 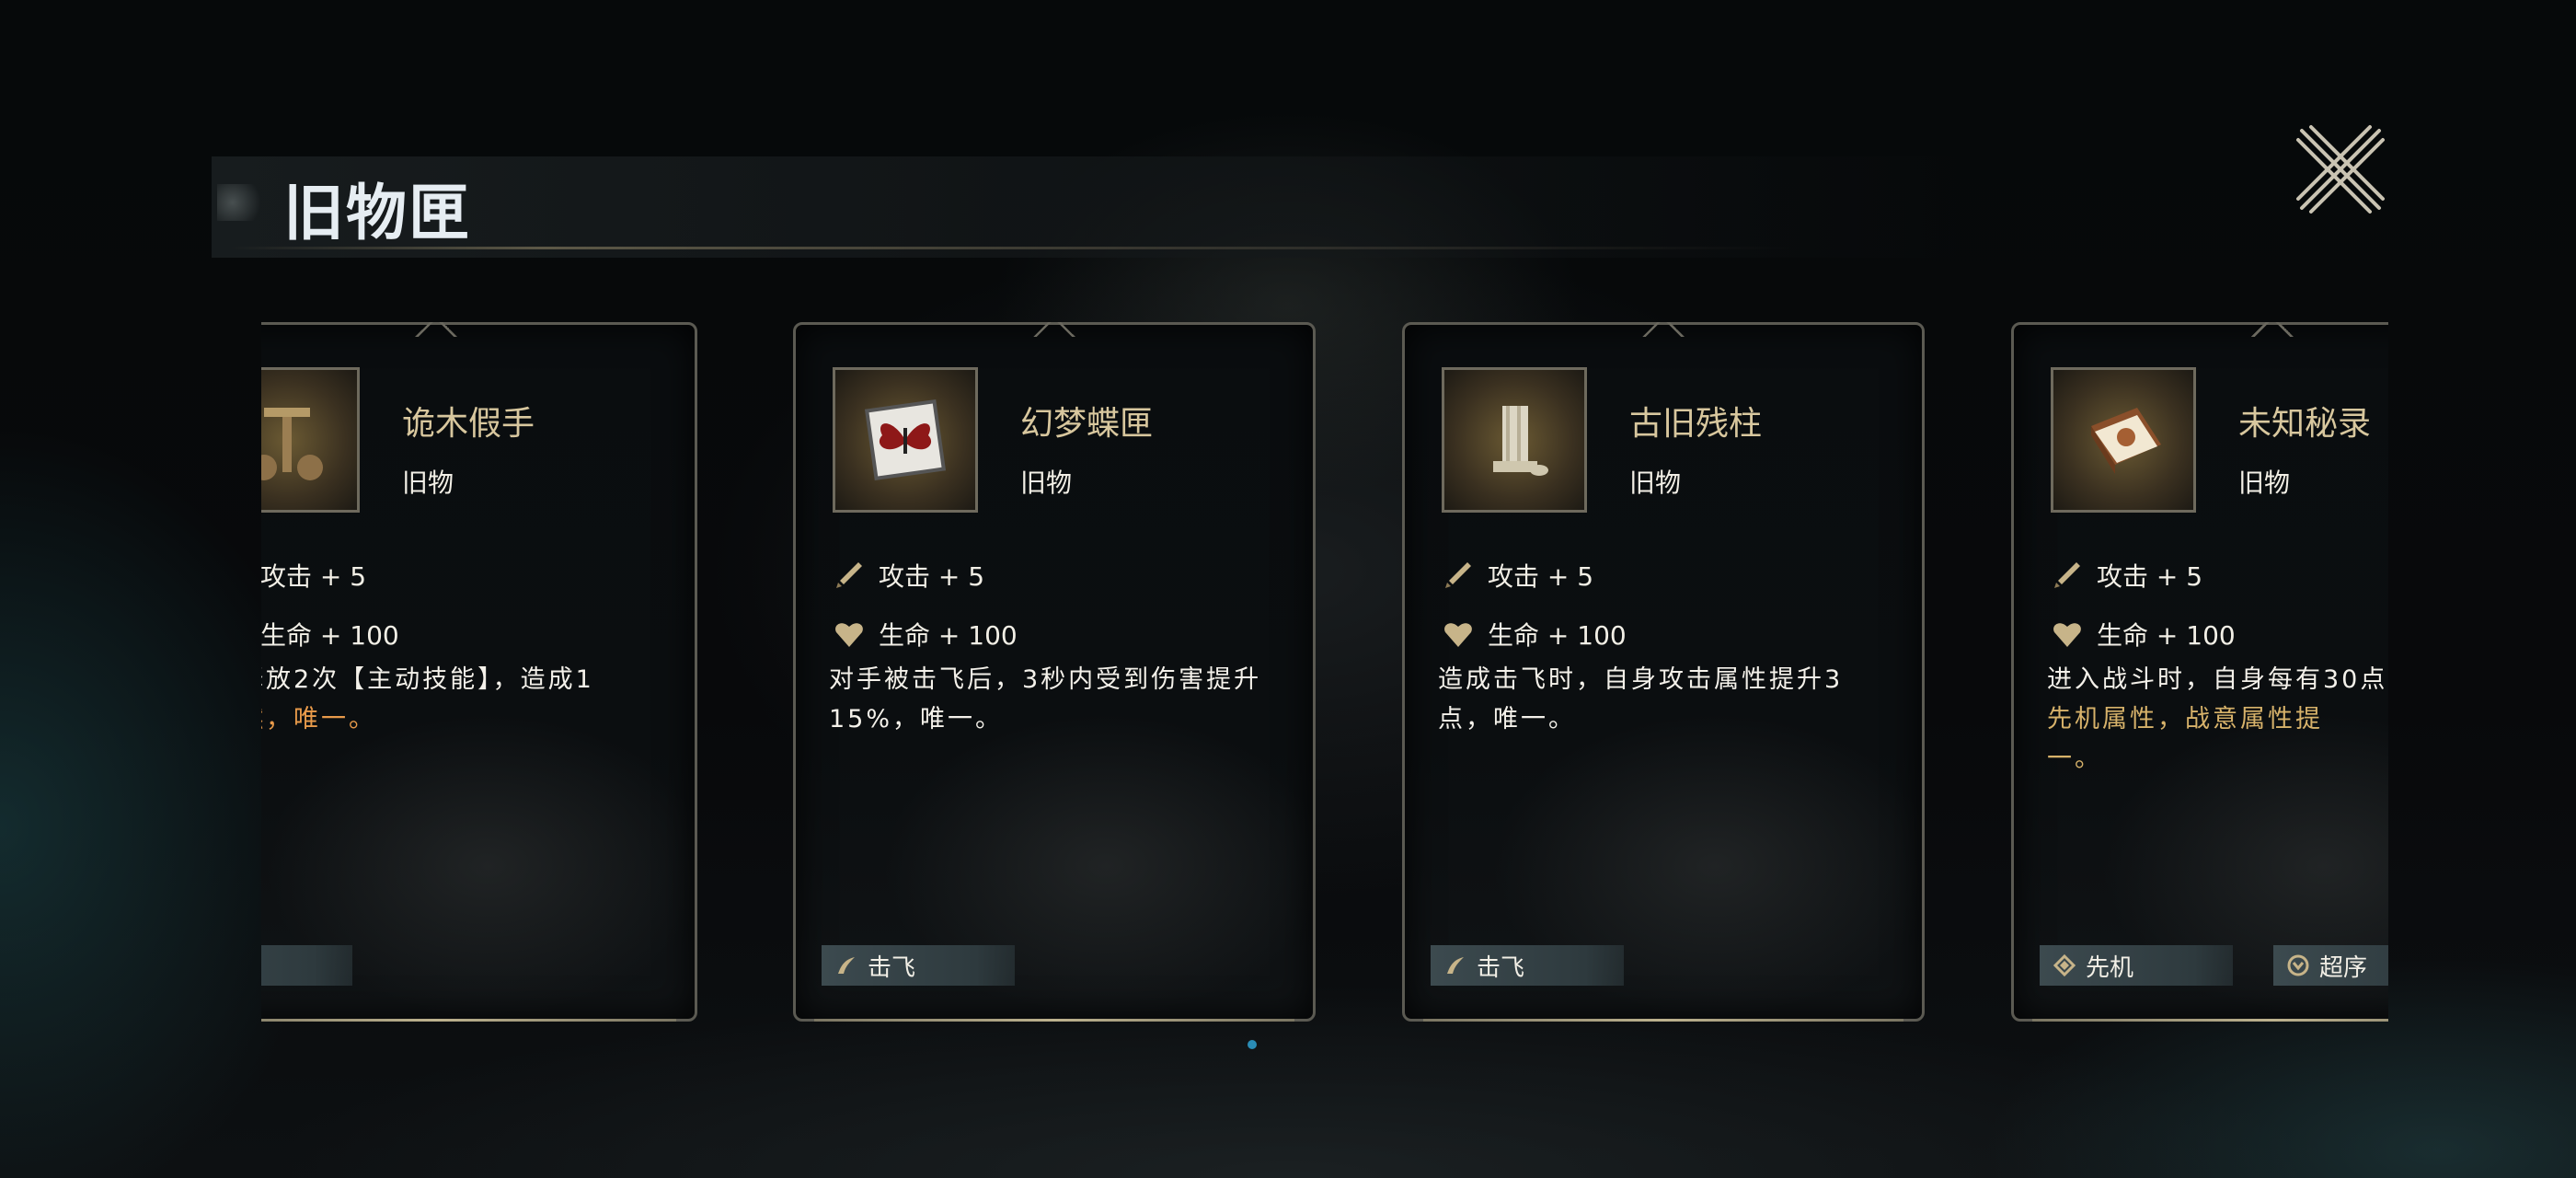 I want to click on description-line: 对手被击飞后，3秒内受到伤害提升, so click(x=1045, y=679).